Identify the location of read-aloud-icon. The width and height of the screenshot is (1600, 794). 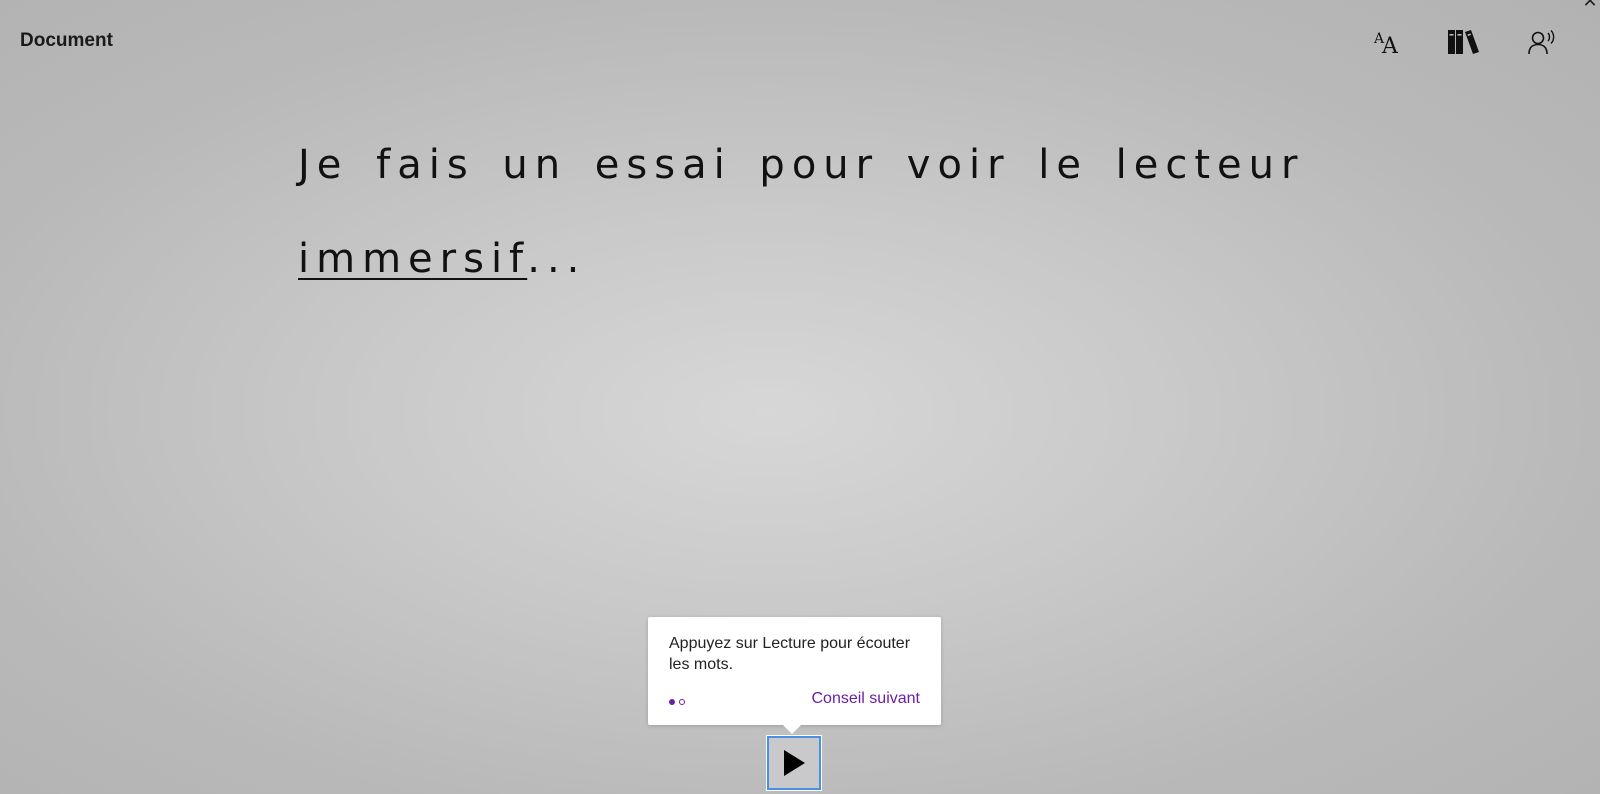
(1541, 42).